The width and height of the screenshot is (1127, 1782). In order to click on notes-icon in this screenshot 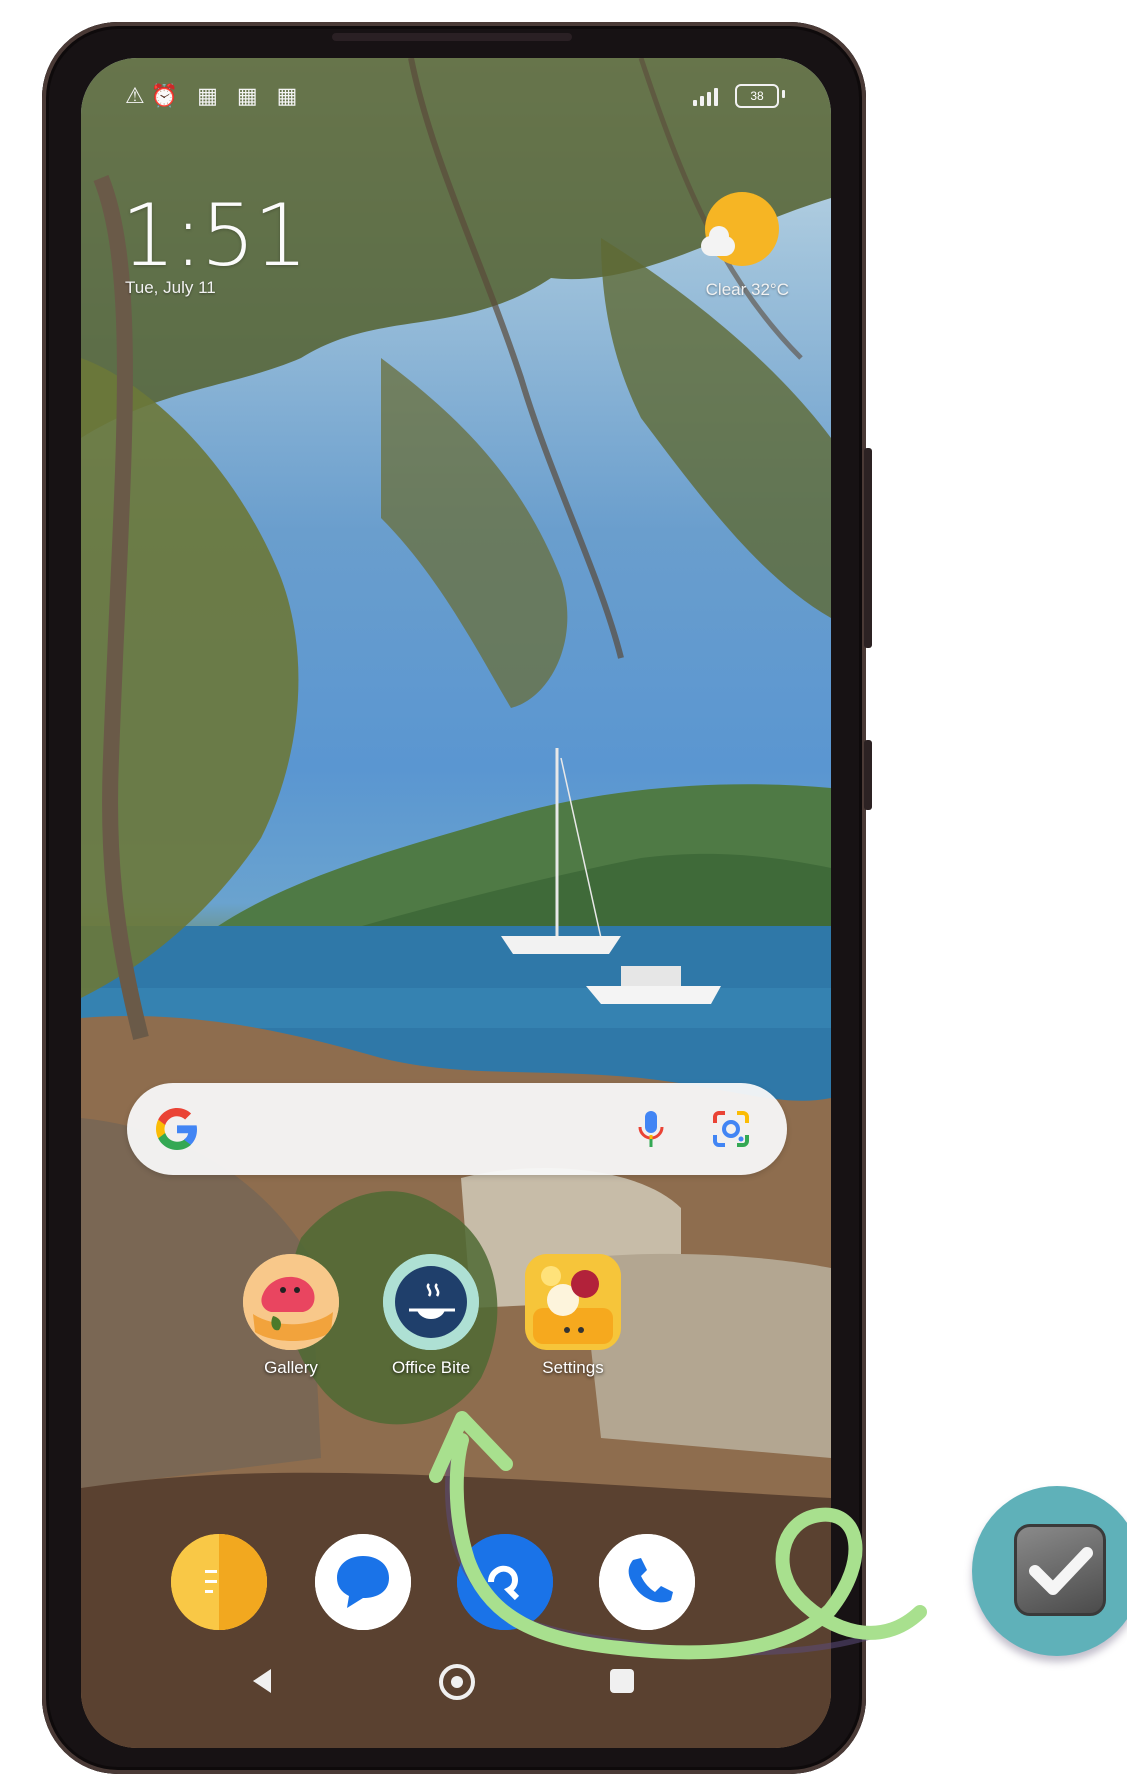, I will do `click(219, 1582)`.